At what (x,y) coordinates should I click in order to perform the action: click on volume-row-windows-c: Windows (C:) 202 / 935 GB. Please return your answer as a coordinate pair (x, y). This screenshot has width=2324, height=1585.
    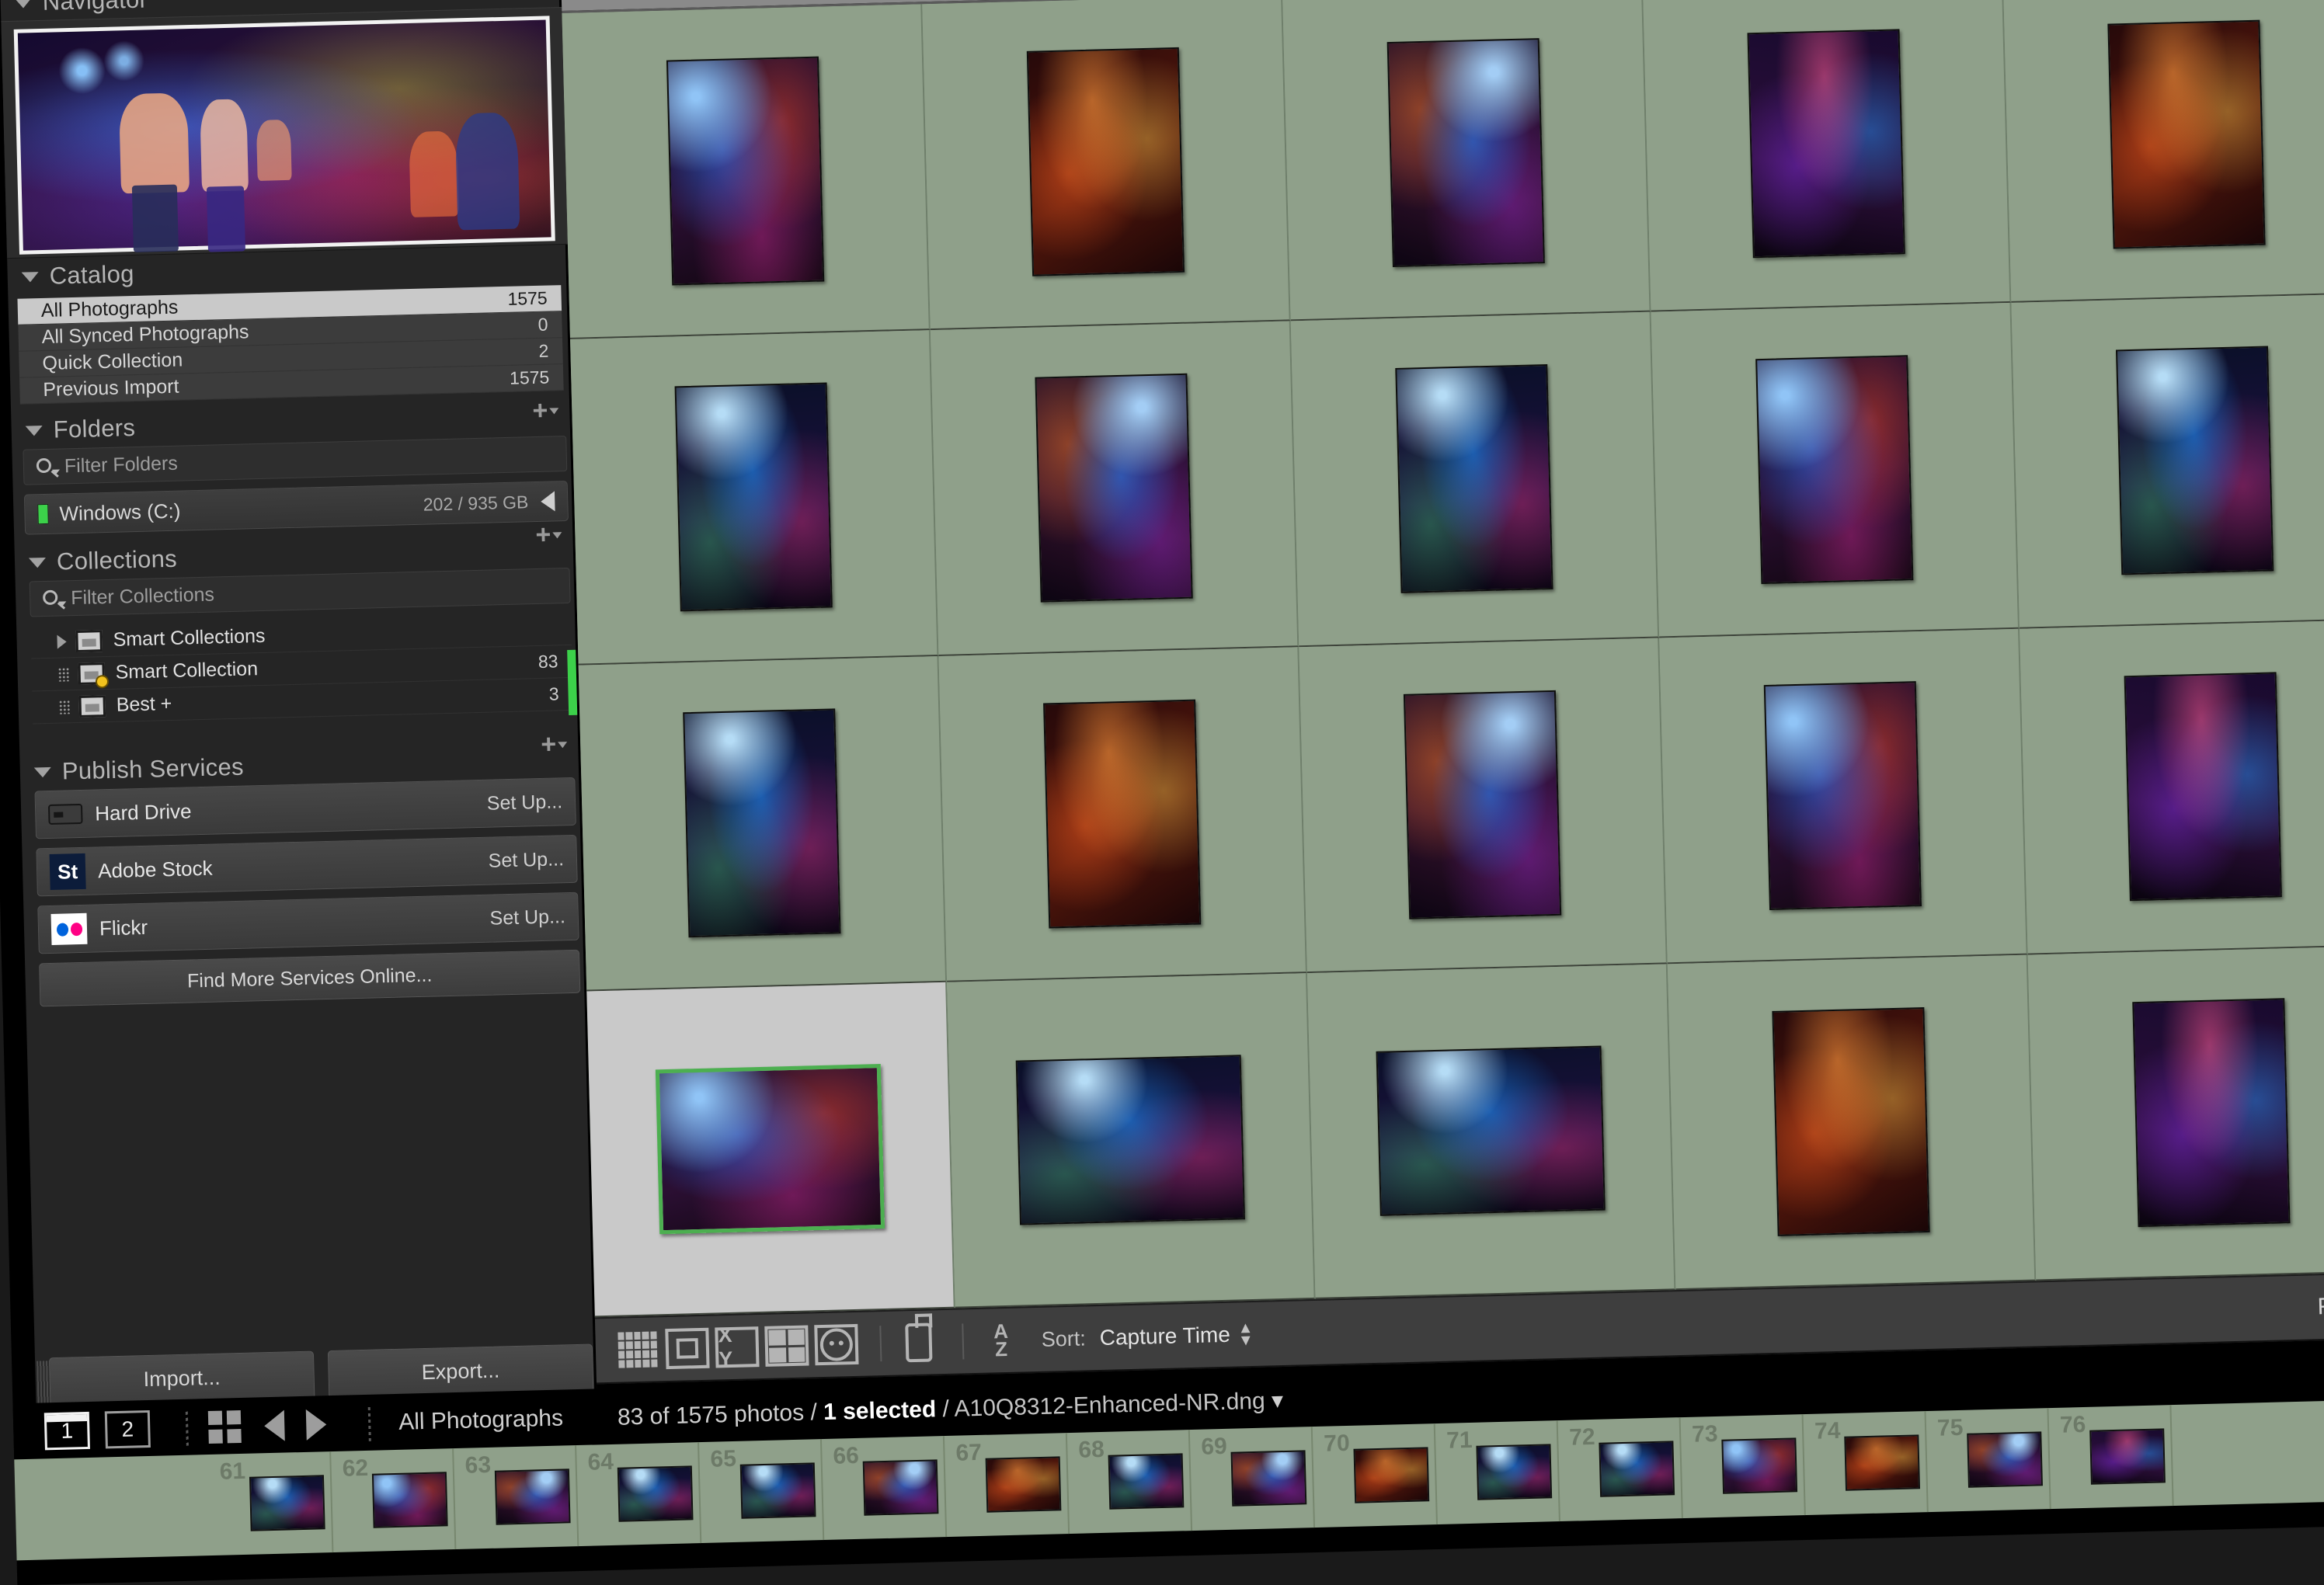
    Looking at the image, I should click on (296, 507).